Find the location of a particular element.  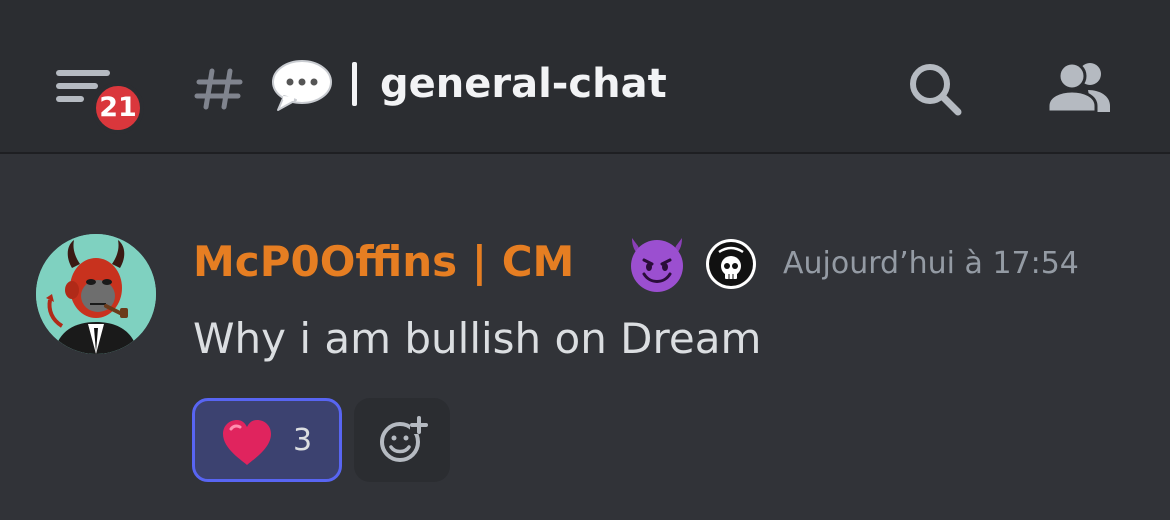

message-timestamp: Aujourd’hui à 17:54 is located at coordinates (931, 263).